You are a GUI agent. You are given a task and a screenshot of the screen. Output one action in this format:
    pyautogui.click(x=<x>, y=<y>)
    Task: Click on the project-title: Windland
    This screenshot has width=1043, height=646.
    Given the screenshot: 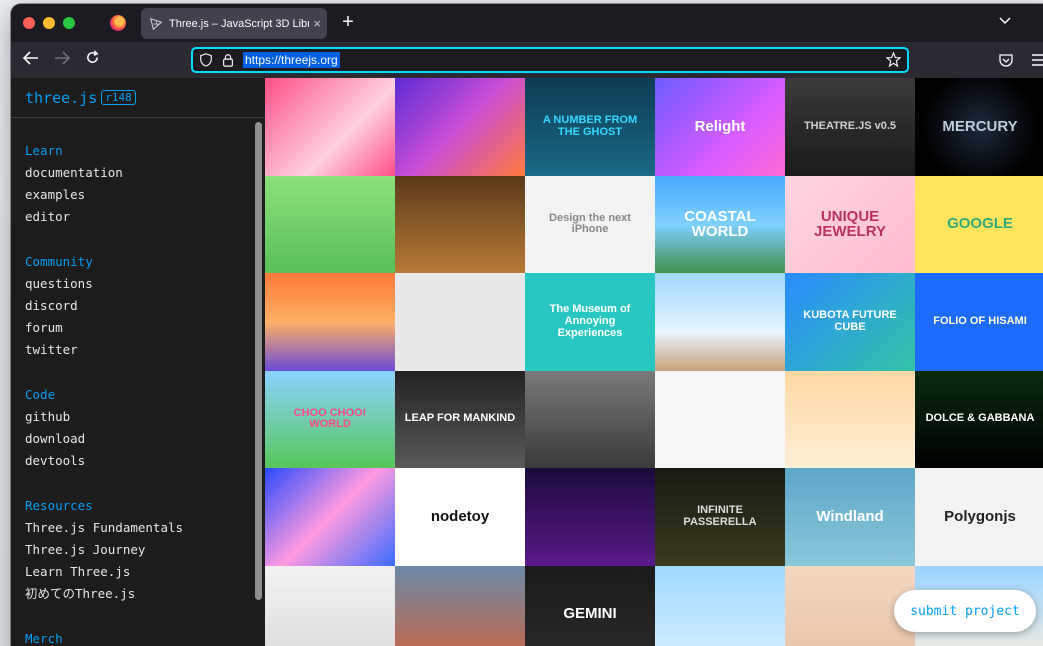 What is the action you would take?
    pyautogui.click(x=850, y=516)
    